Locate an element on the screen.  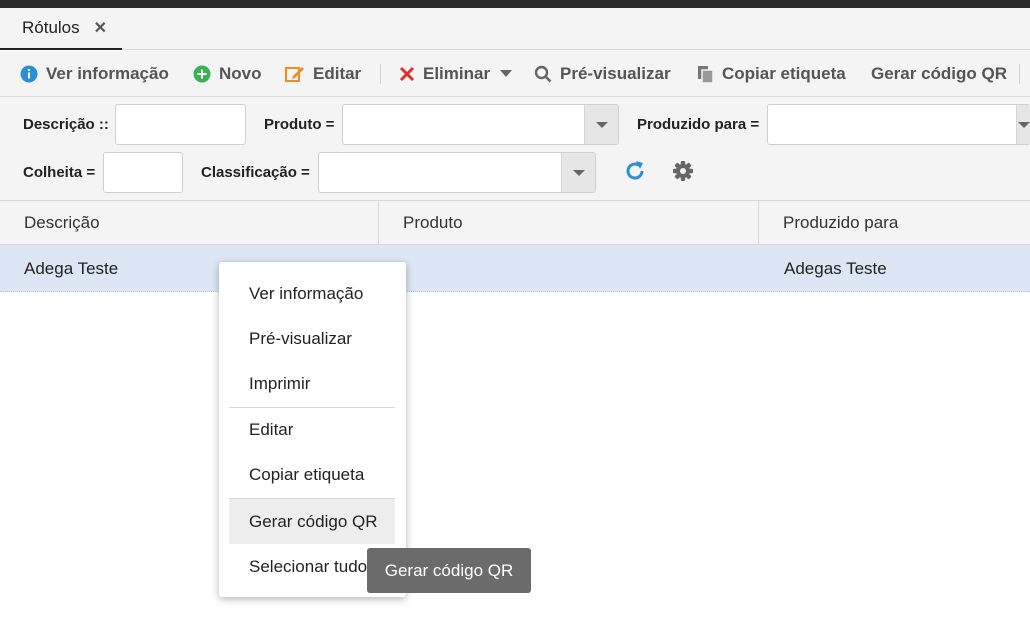
column-header-produto: Produto is located at coordinates (569, 223).